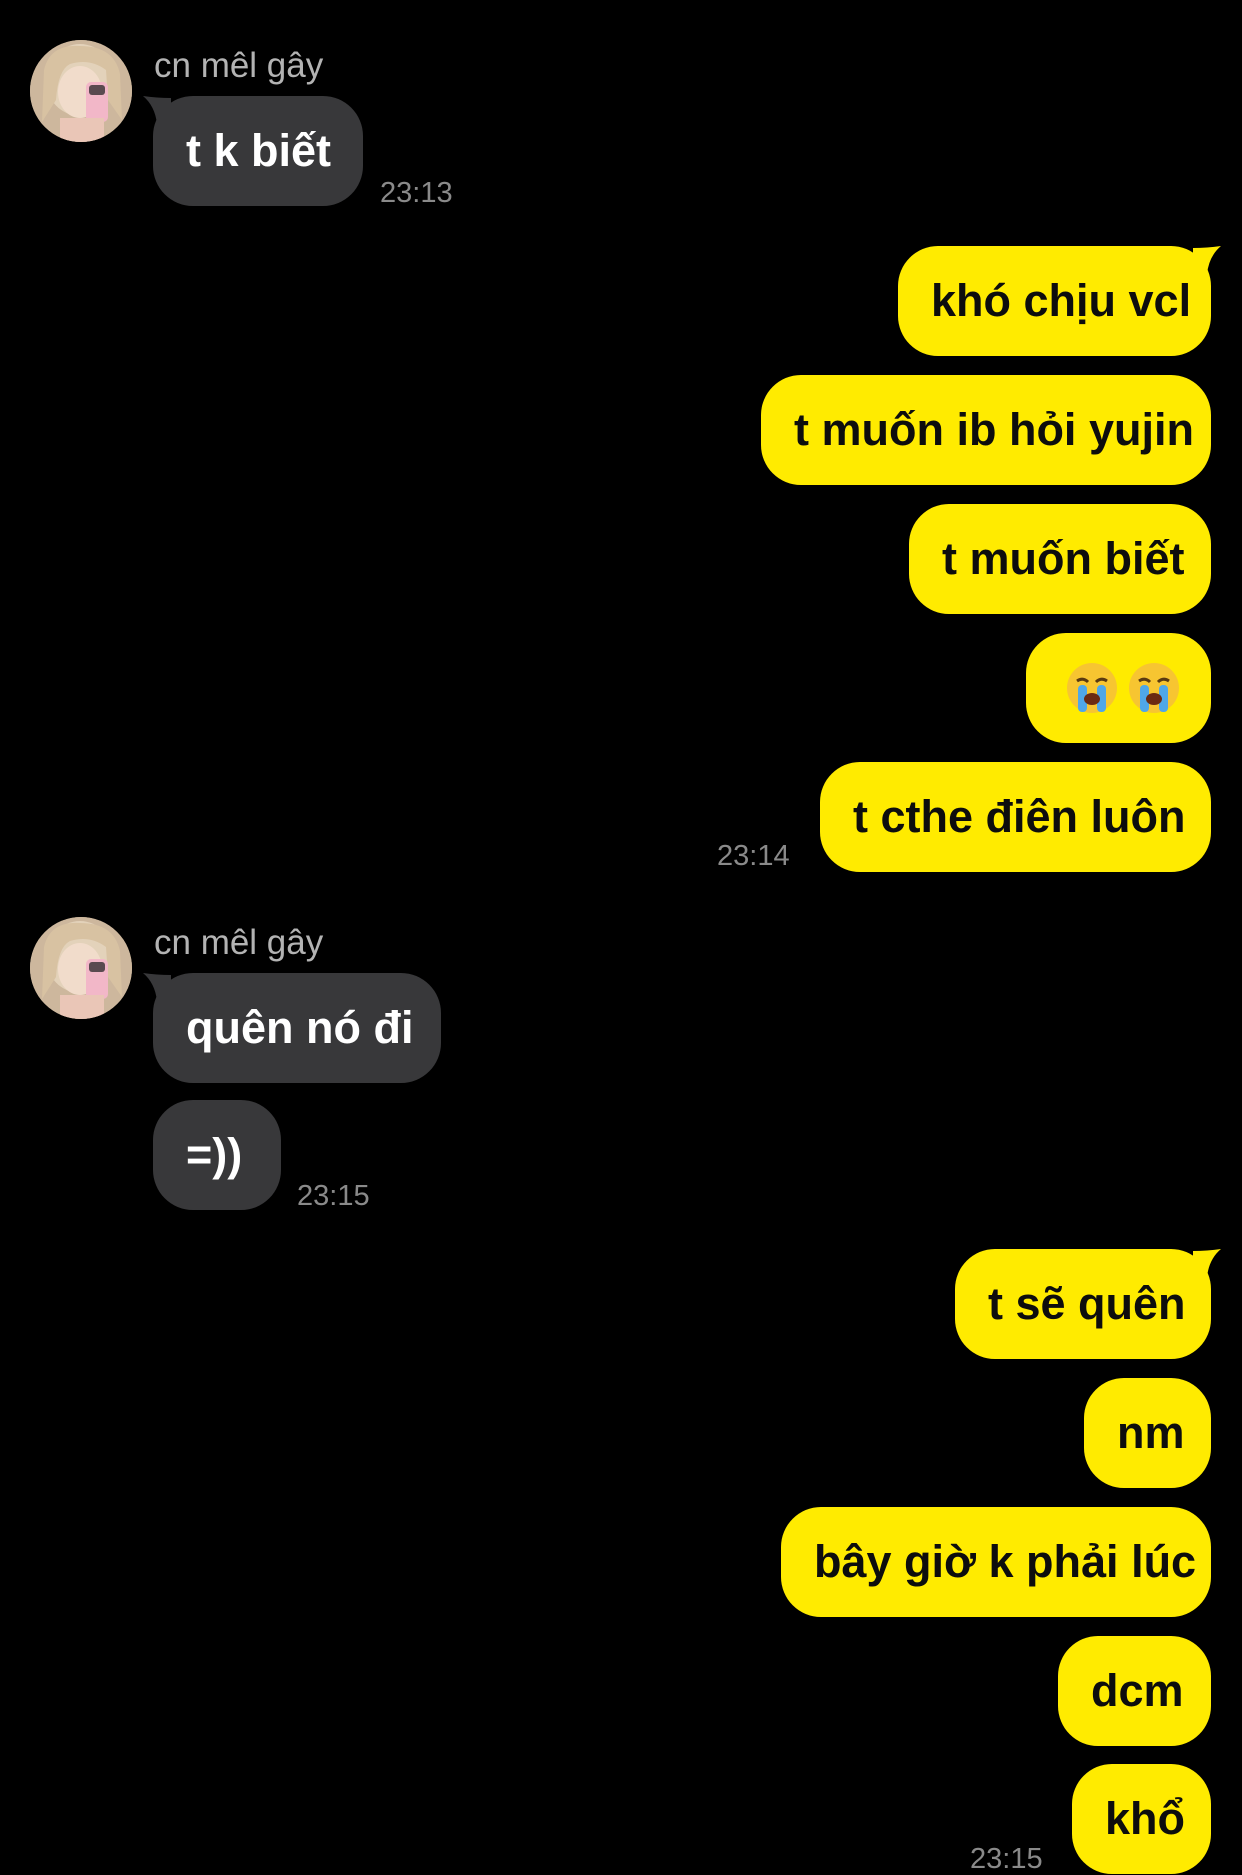 This screenshot has width=1242, height=1875. I want to click on message-timestamp: 23:13, so click(416, 193).